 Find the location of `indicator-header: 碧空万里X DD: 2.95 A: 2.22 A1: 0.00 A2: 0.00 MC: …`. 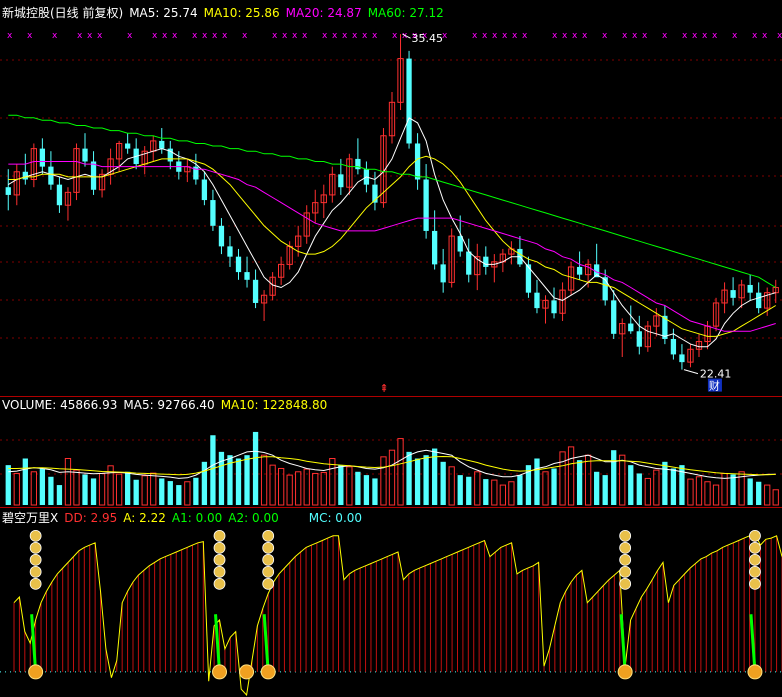

indicator-header: 碧空万里X DD: 2.95 A: 2.22 A1: 0.00 A2: 0.00 MC: … is located at coordinates (185, 517).